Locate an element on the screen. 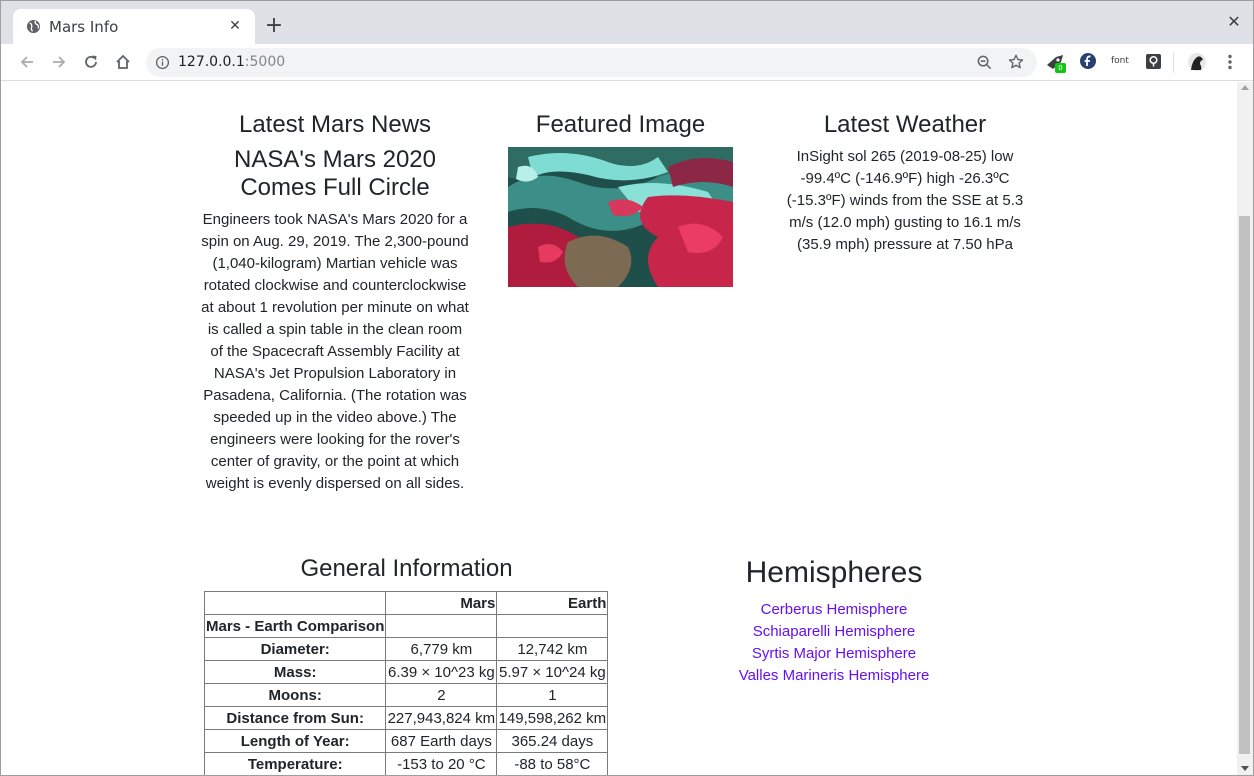  extension-bookmark-icon is located at coordinates (1154, 62).